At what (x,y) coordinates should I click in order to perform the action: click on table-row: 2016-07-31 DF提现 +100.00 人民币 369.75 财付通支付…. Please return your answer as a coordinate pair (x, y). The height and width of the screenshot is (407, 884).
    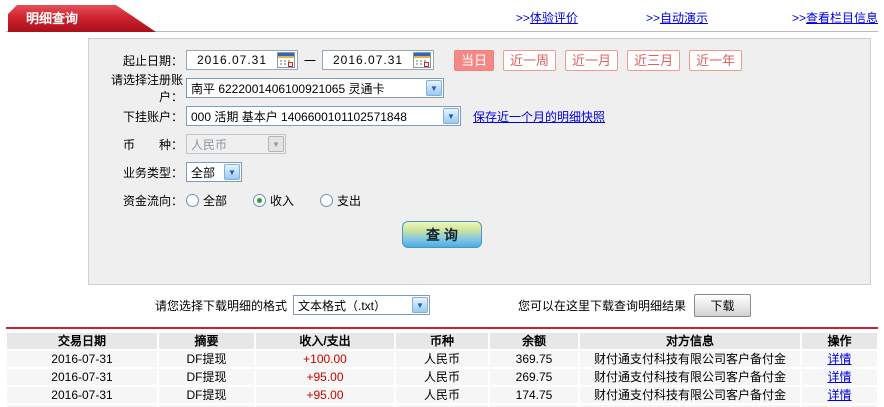
    Looking at the image, I should click on (442, 359).